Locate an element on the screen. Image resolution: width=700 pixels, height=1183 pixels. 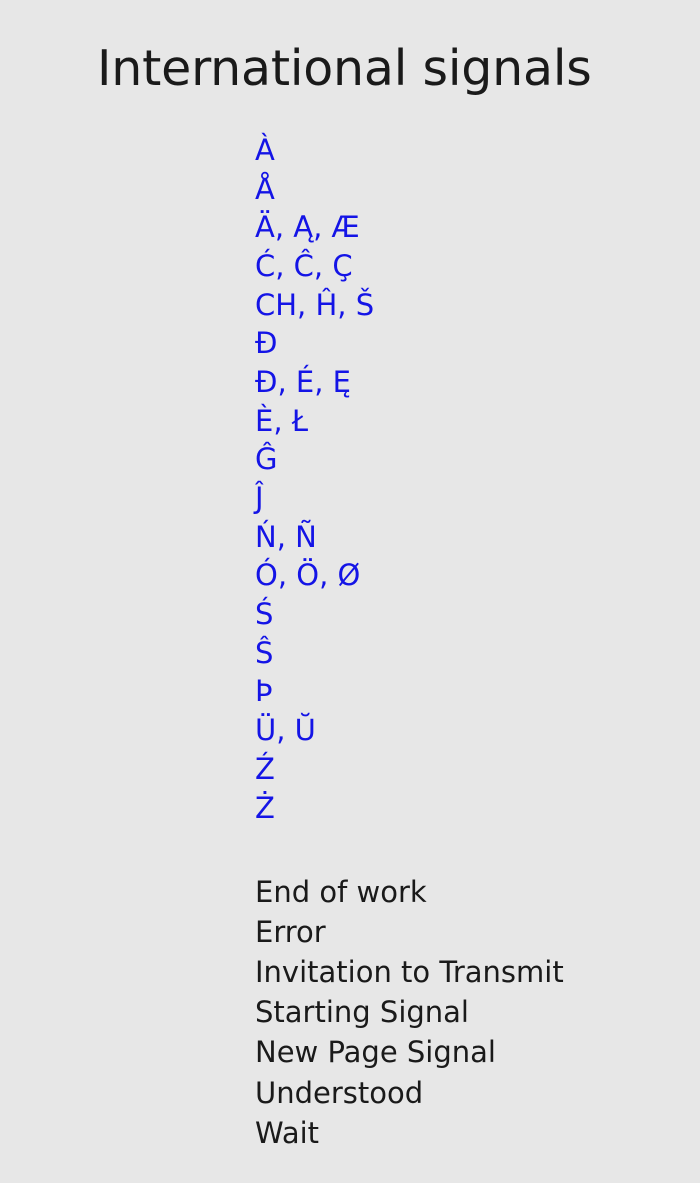
morse-row: À is located at coordinates (350, 150).